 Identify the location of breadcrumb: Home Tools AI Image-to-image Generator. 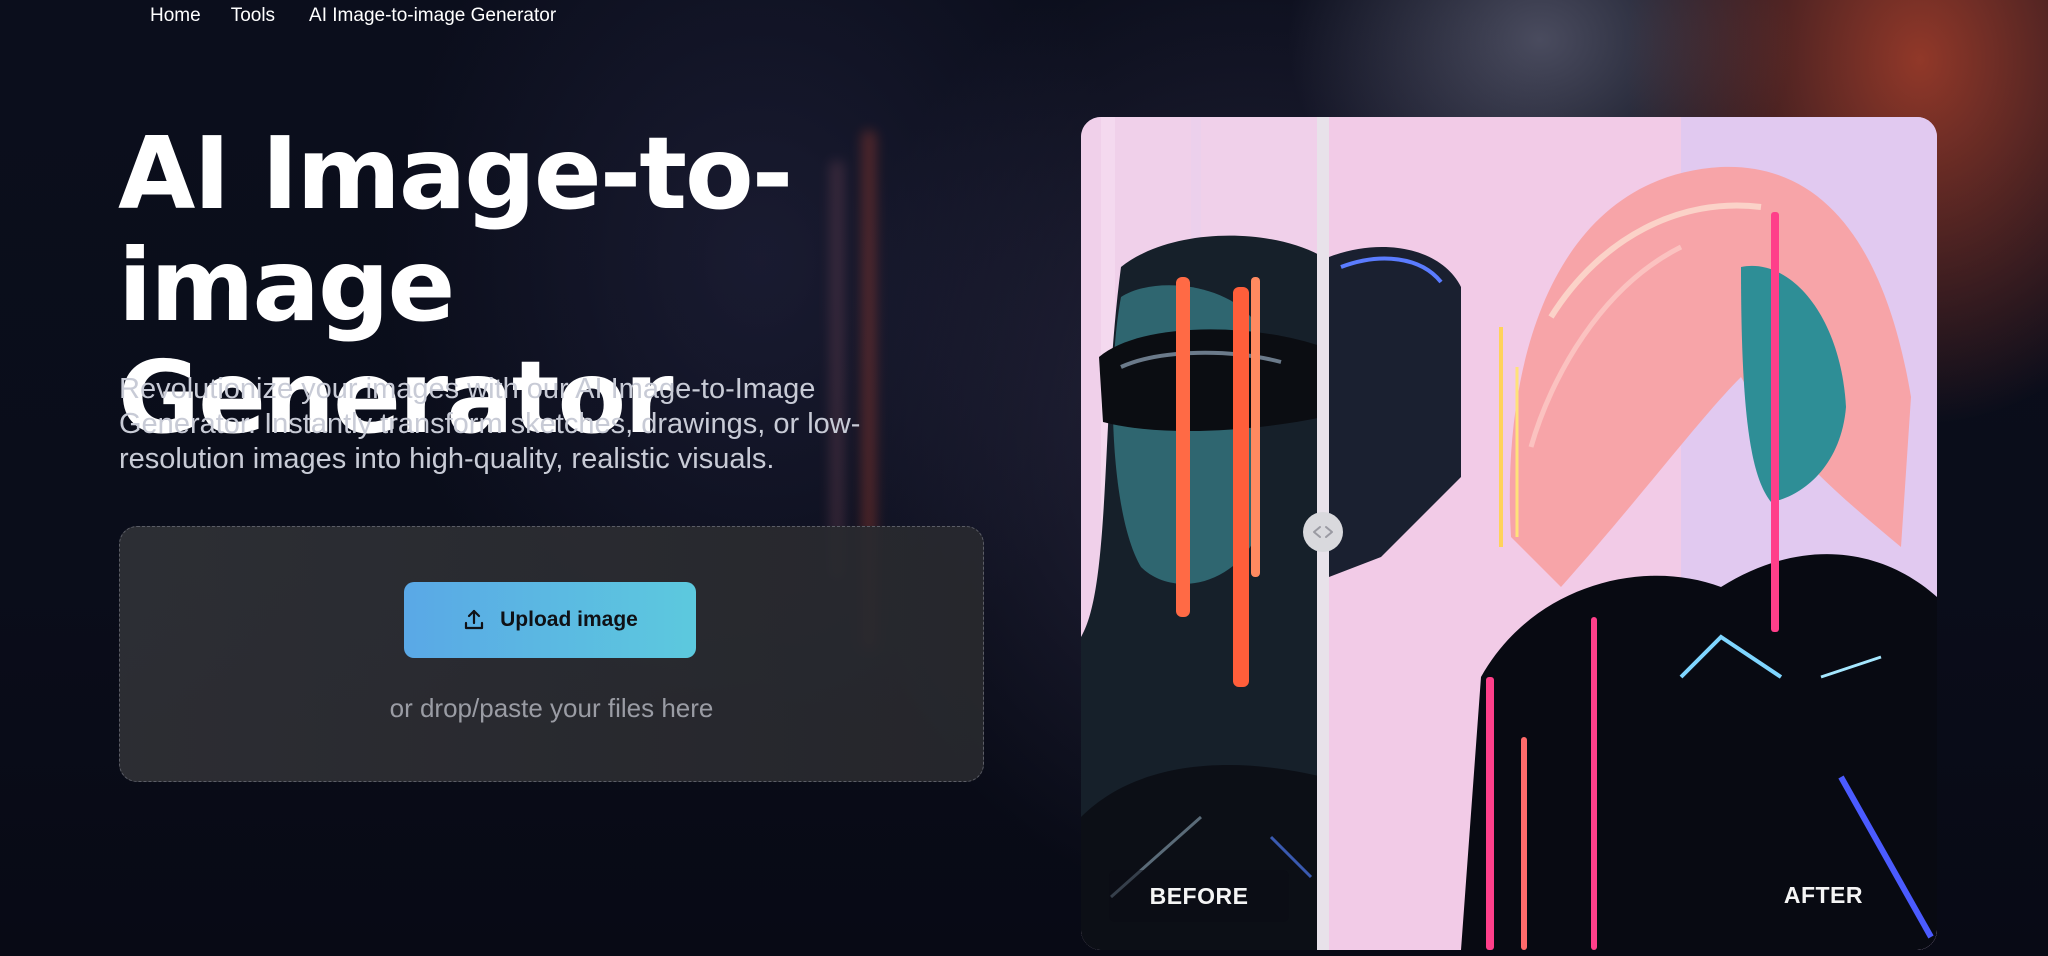
(353, 16).